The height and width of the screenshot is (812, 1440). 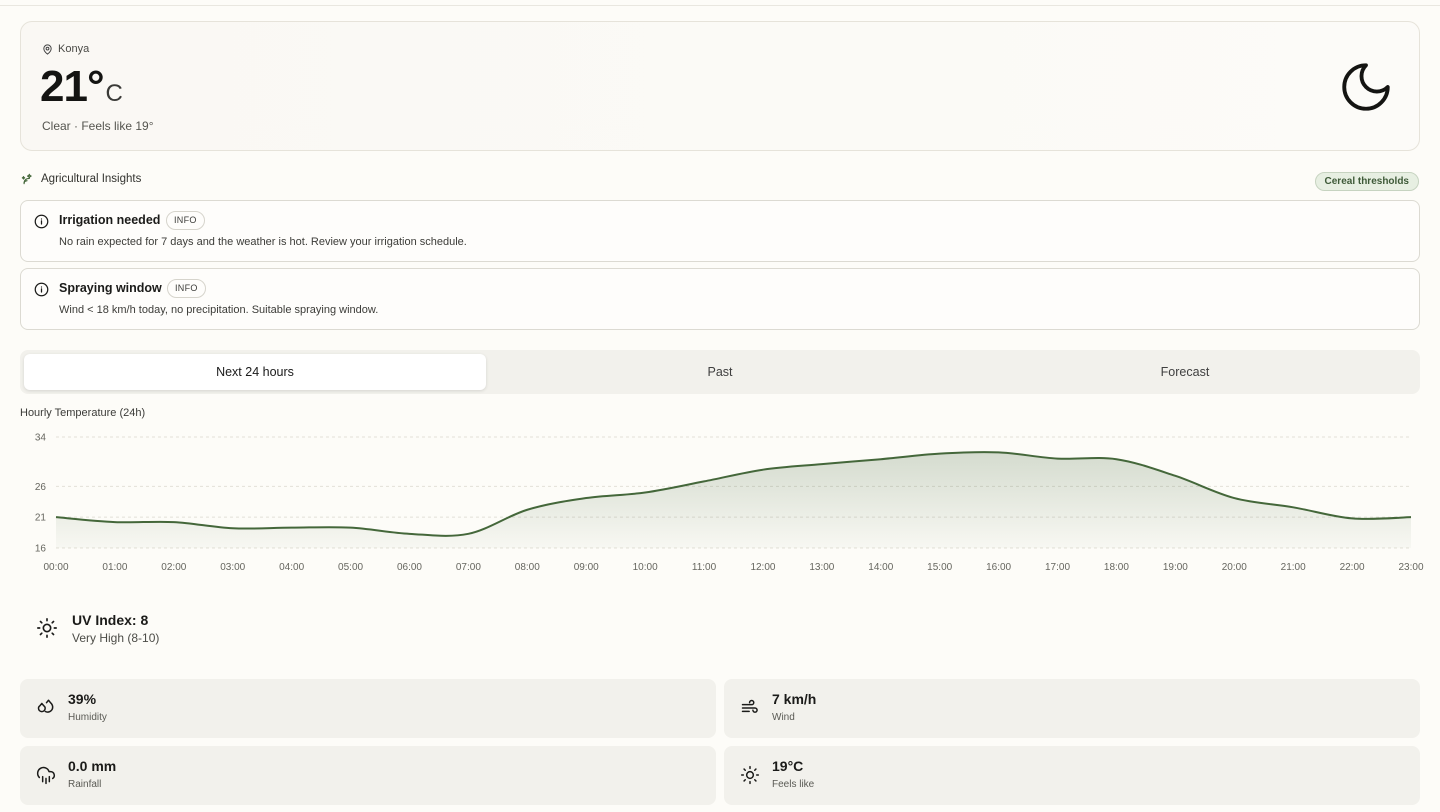 What do you see at coordinates (45, 706) in the screenshot?
I see `droplets-icon` at bounding box center [45, 706].